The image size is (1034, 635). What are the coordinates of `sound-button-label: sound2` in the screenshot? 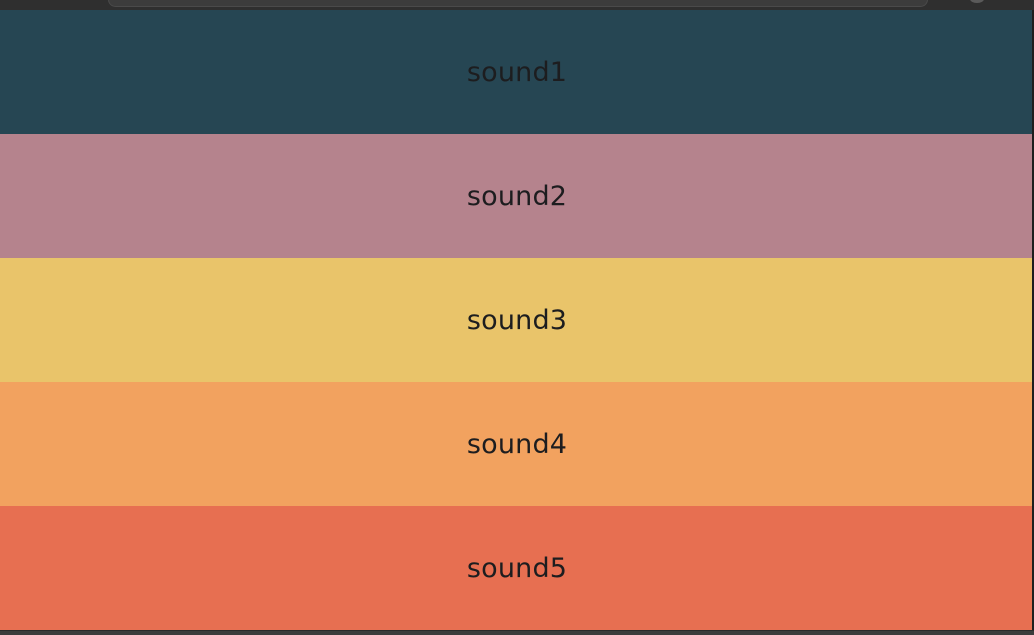 It's located at (517, 196).